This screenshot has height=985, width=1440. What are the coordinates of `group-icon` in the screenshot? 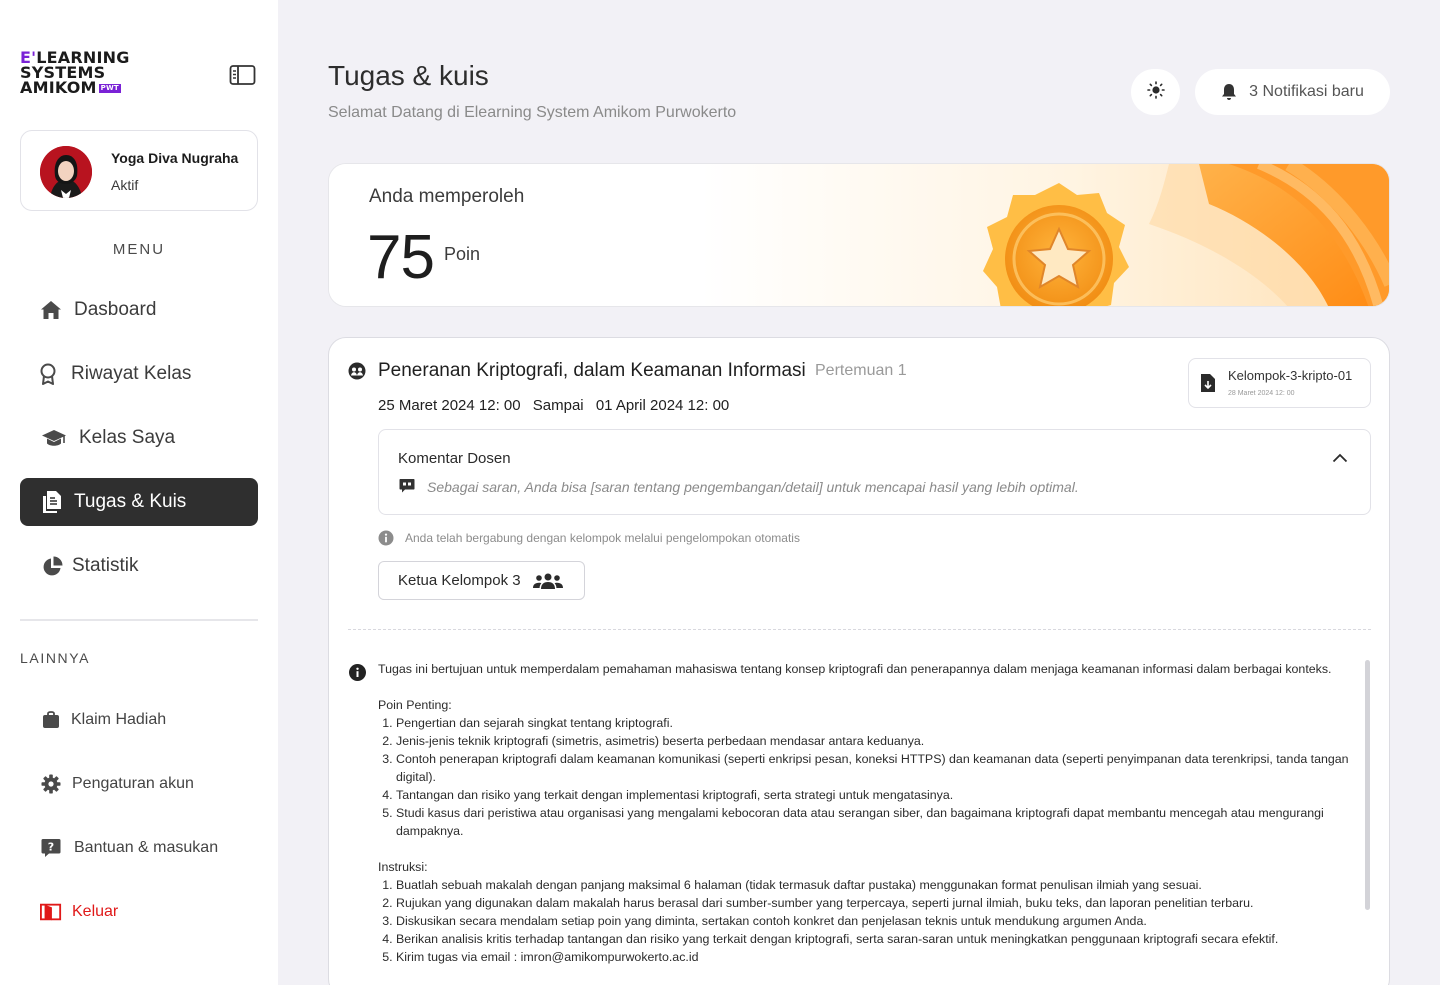 It's located at (357, 371).